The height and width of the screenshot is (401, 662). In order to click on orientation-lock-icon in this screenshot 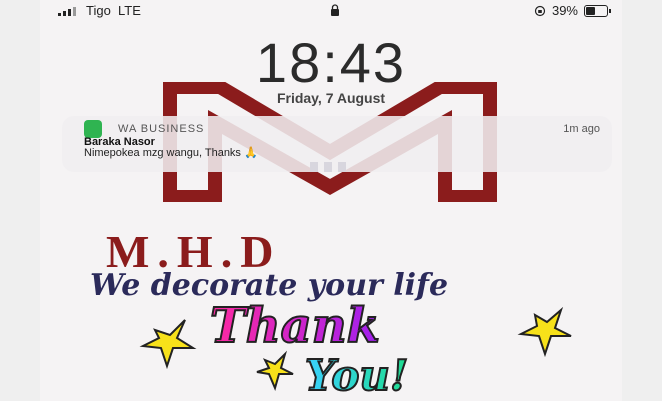, I will do `click(540, 10)`.